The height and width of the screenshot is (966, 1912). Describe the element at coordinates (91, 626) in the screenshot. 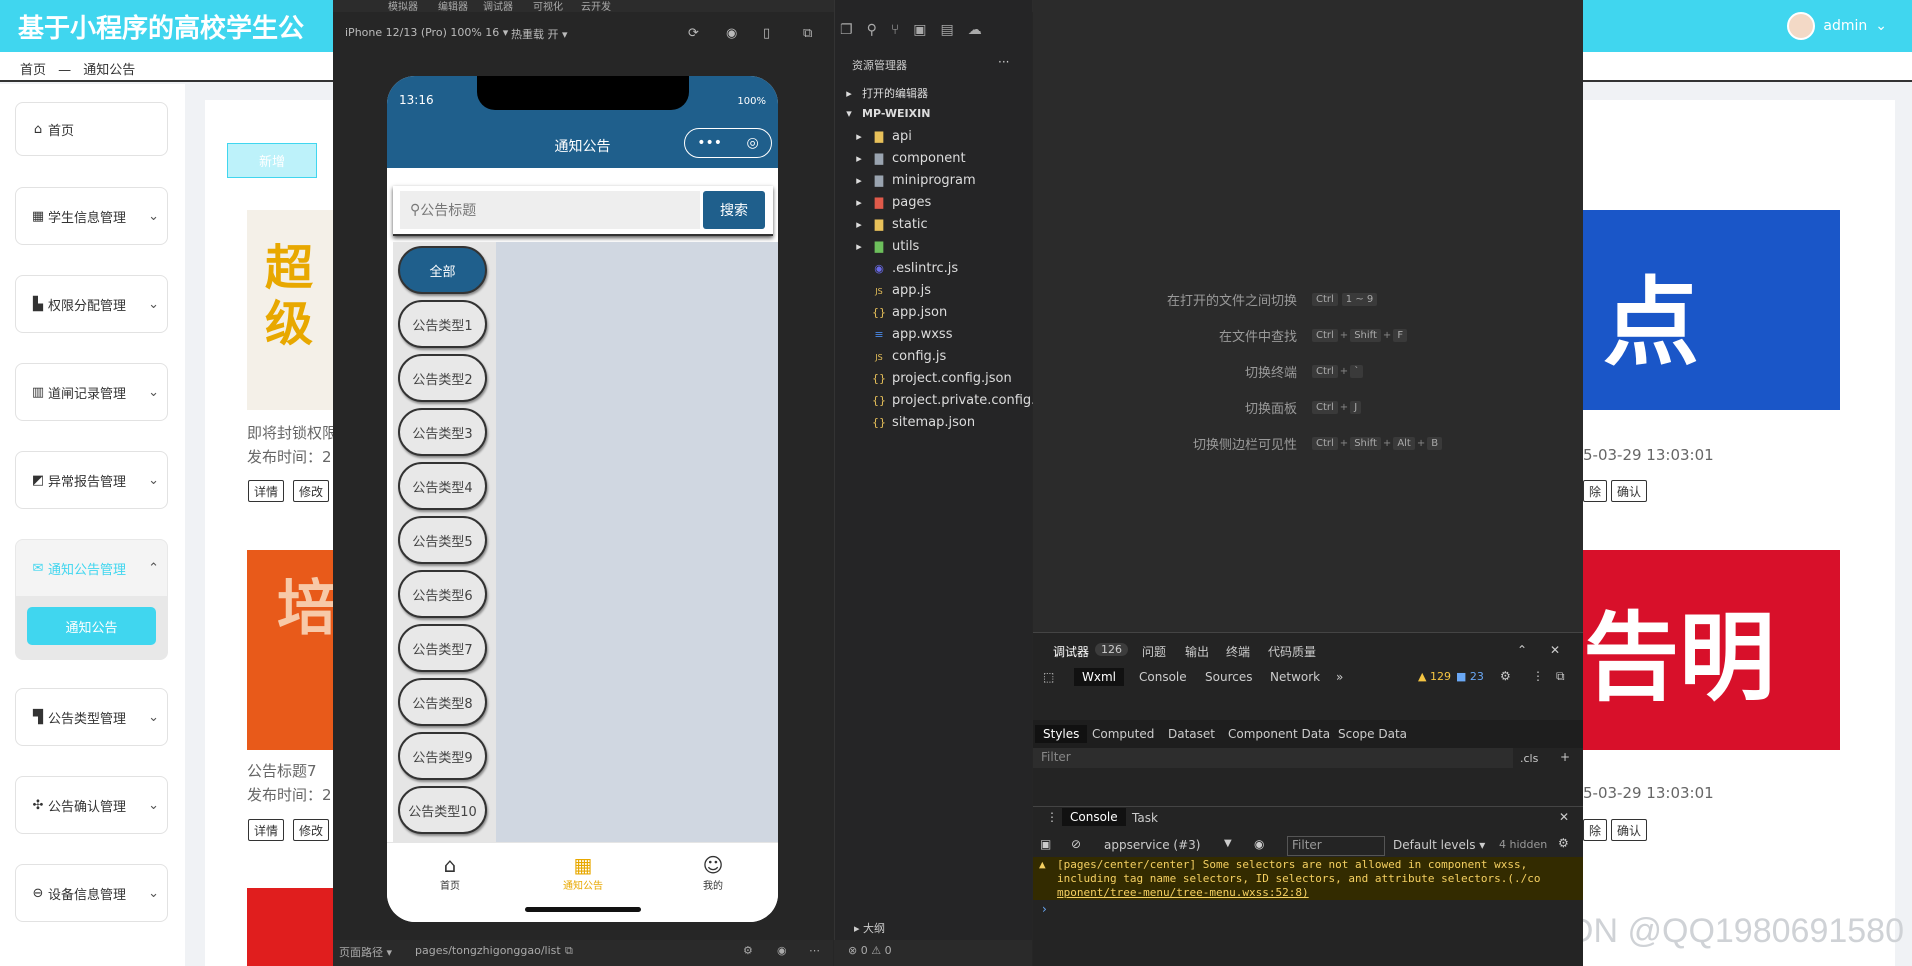

I see `sidebar-subitem-notice: 通知公告` at that location.